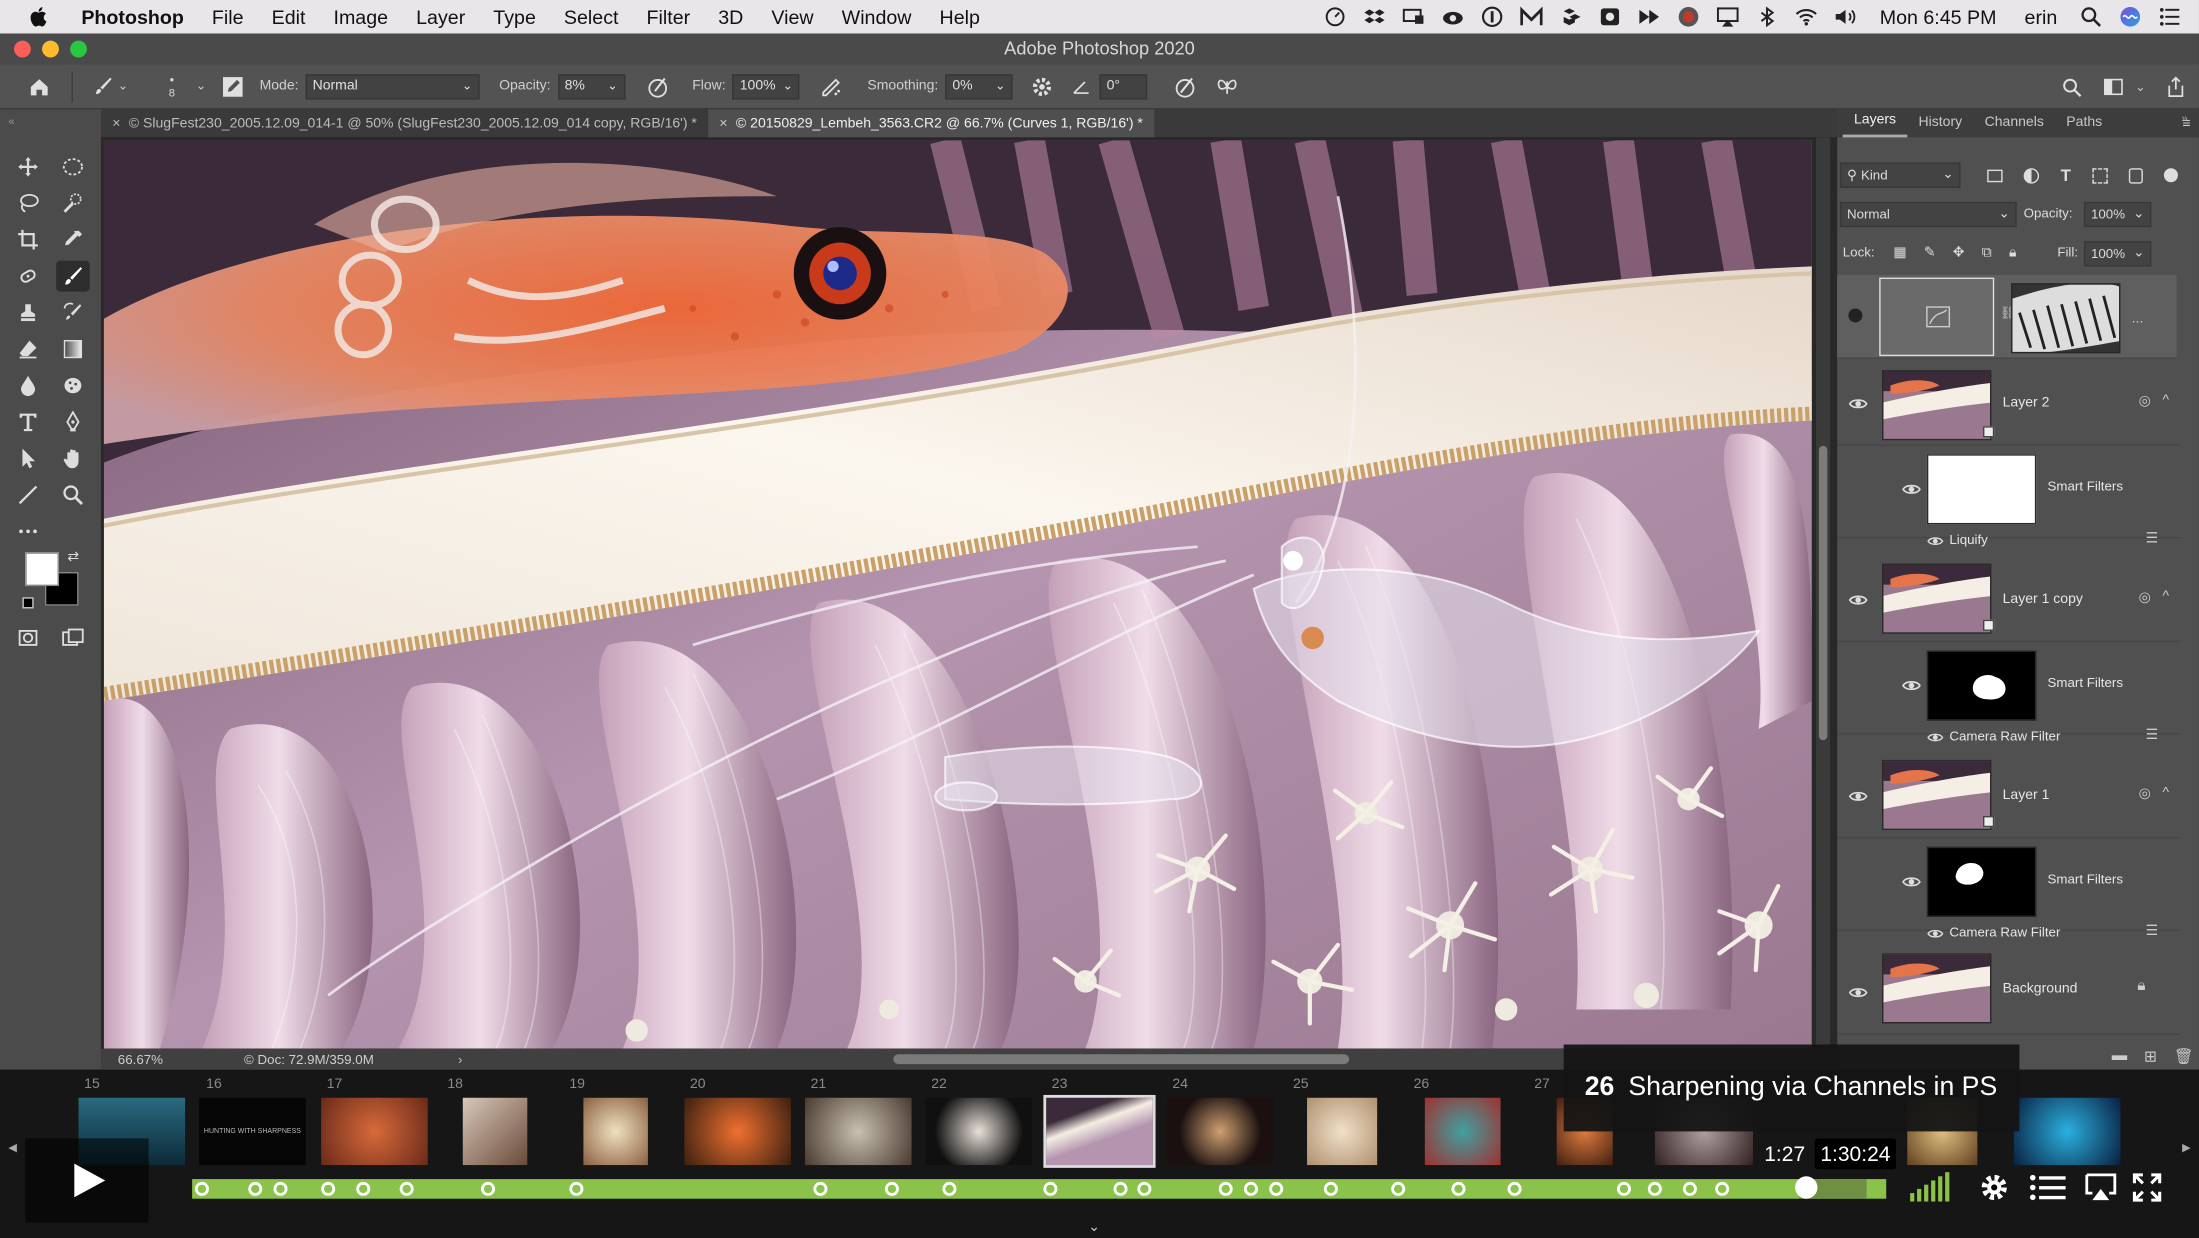 The height and width of the screenshot is (1238, 2199). Describe the element at coordinates (39, 17) in the screenshot. I see `apple-icon` at that location.